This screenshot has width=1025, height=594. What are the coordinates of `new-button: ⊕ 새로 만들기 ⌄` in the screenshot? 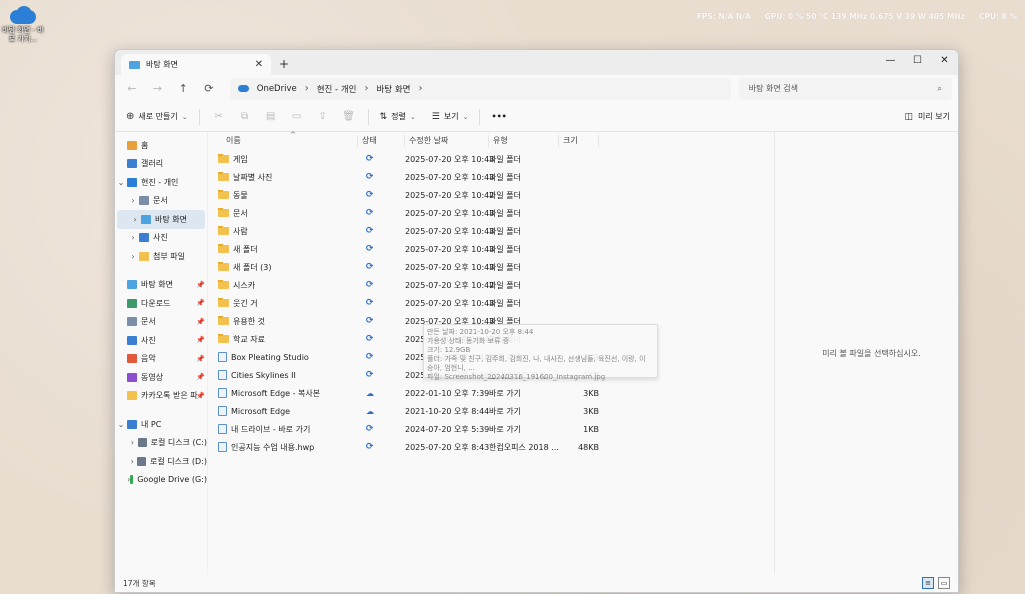 It's located at (157, 117).